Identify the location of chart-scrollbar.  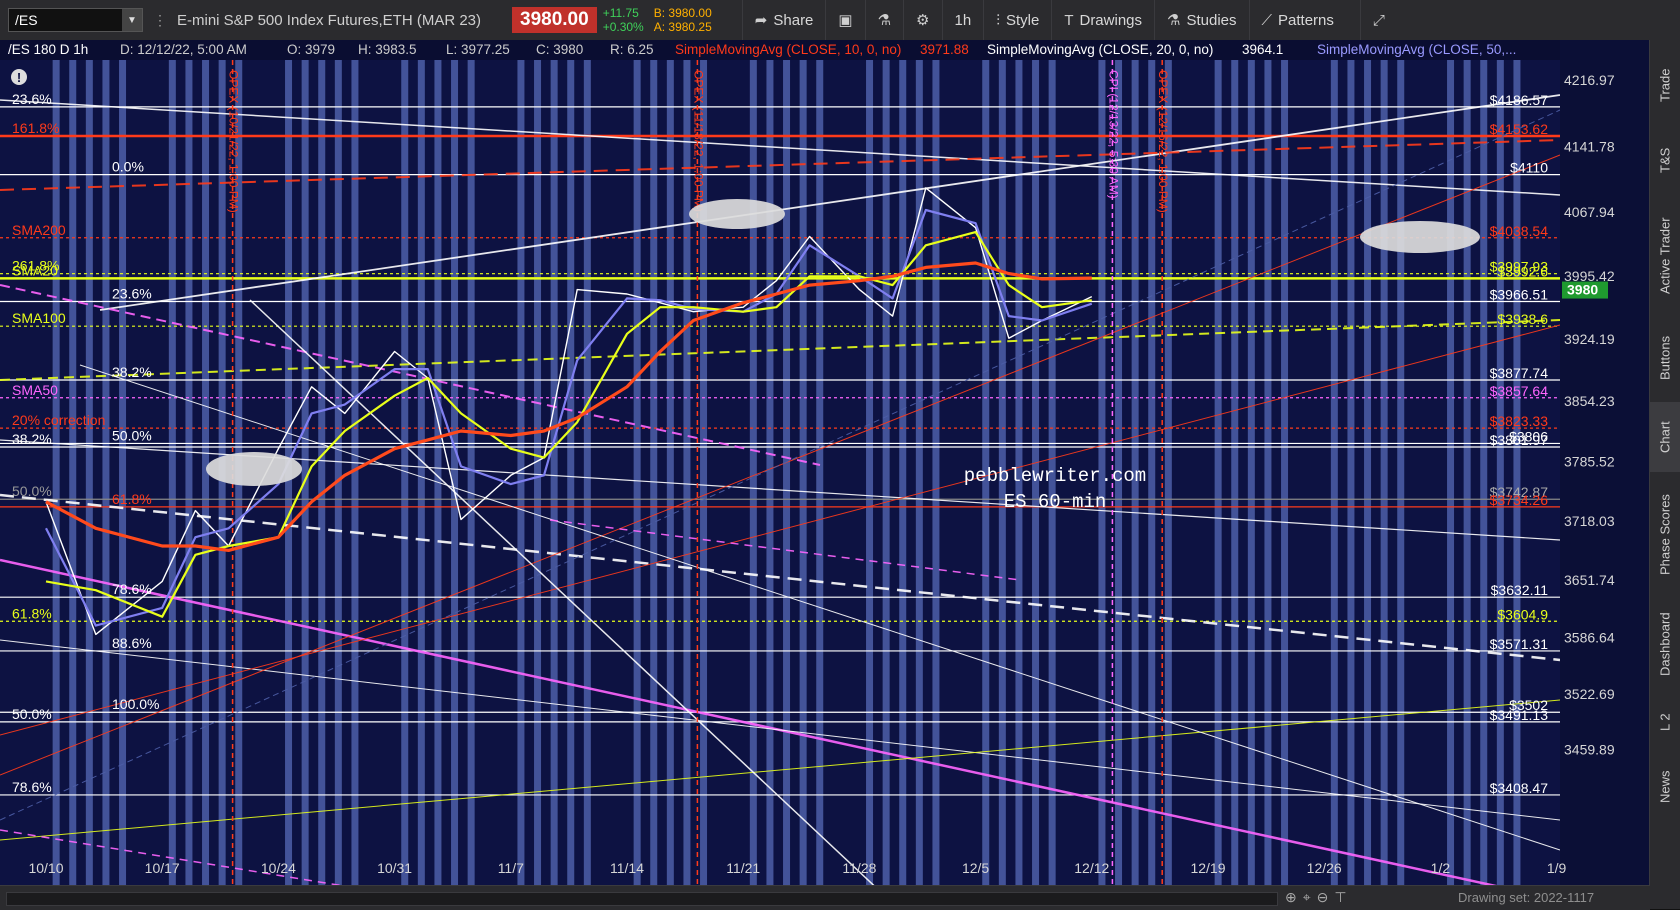
(642, 899).